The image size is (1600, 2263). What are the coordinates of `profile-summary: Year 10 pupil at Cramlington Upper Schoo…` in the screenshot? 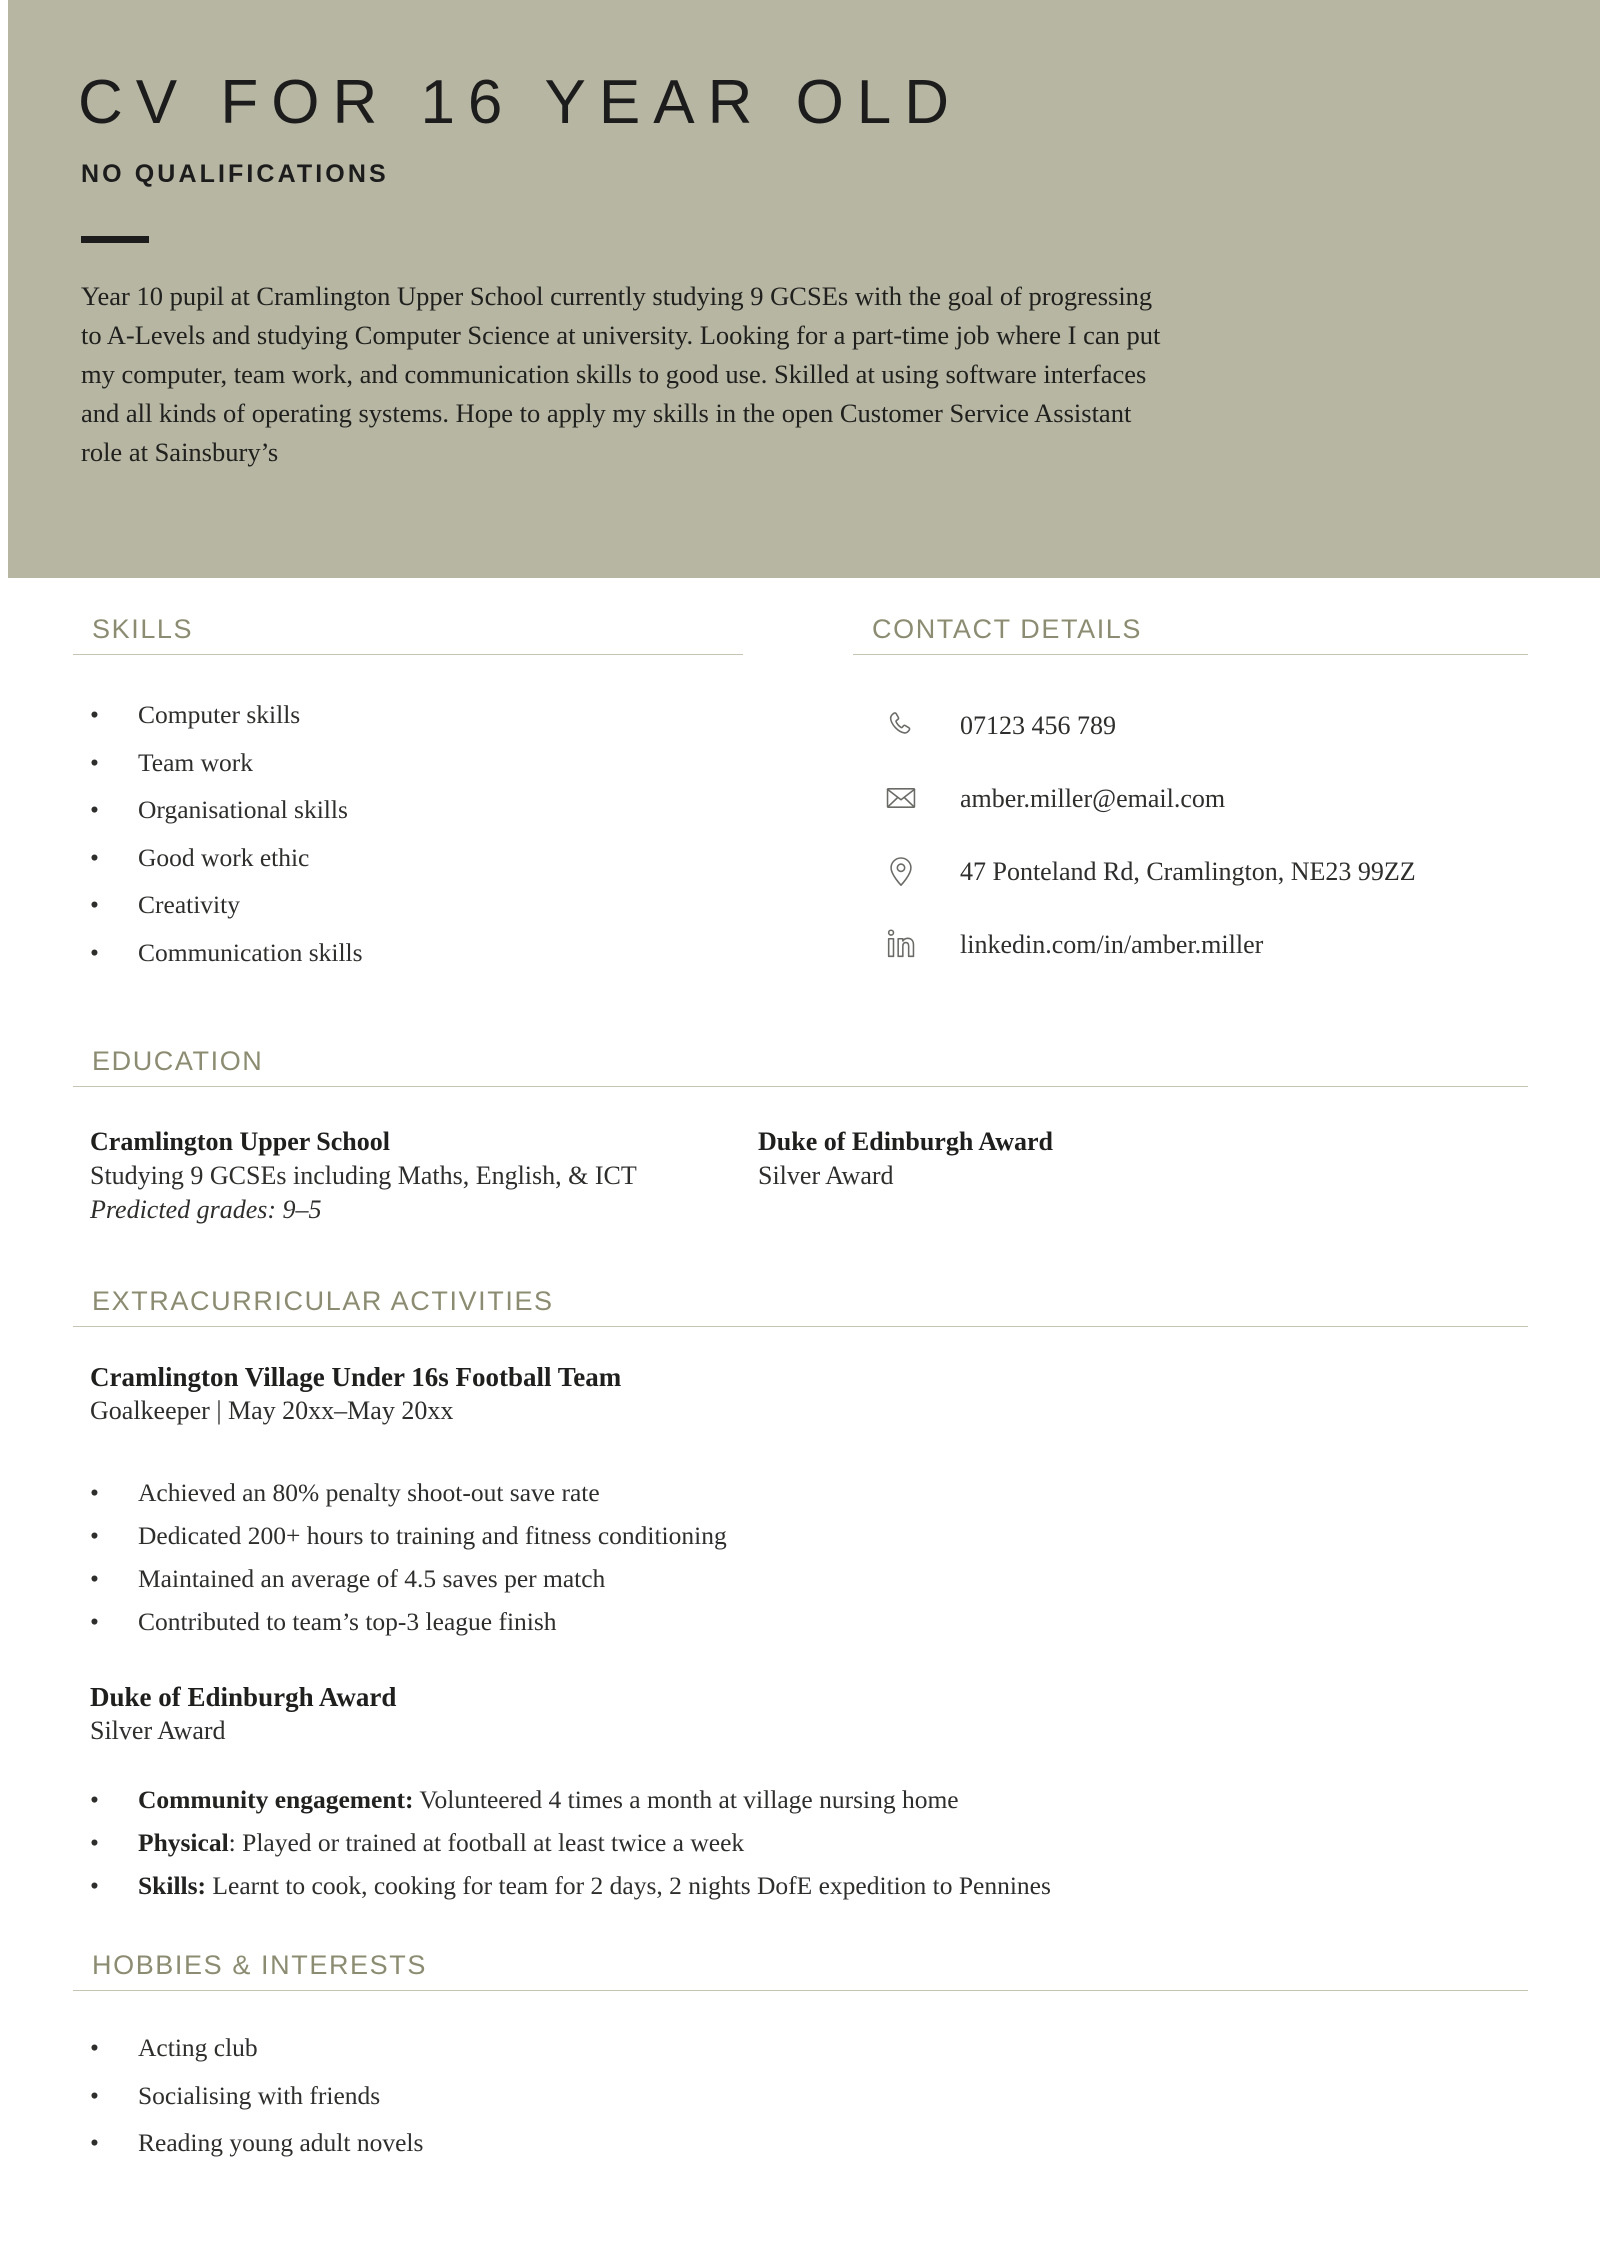 It's located at (621, 374).